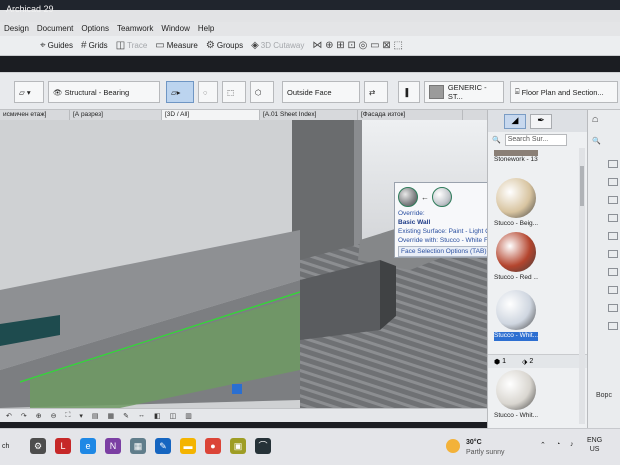  I want to click on dimension-icon: ↔, so click(141, 415).